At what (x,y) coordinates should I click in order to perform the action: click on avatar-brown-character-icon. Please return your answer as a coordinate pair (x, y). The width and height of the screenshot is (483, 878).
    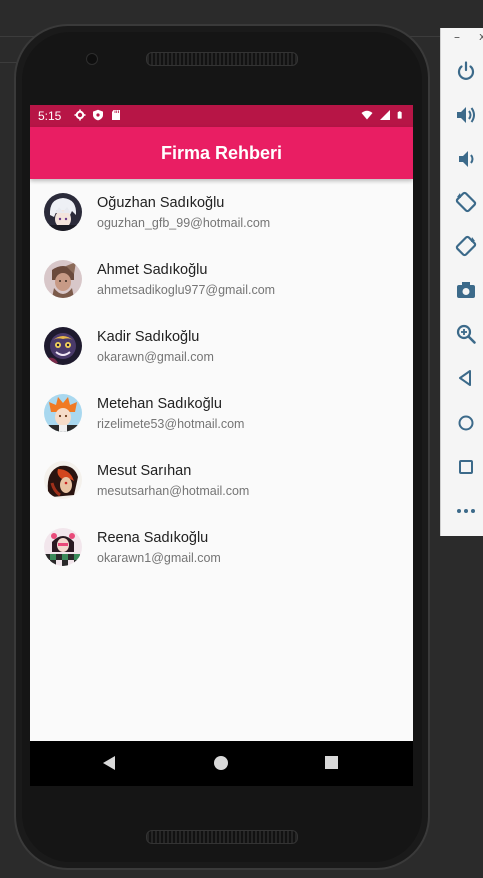
    Looking at the image, I should click on (63, 279).